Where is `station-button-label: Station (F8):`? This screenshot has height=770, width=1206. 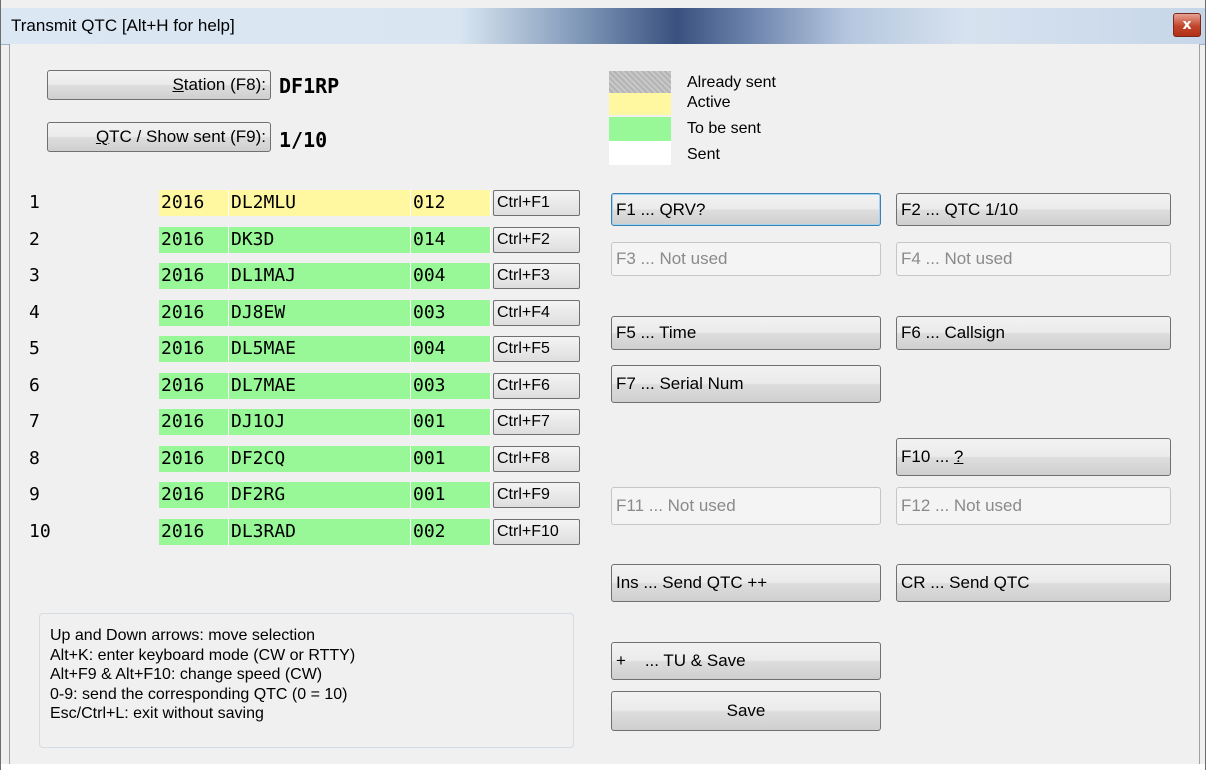 station-button-label: Station (F8): is located at coordinates (219, 84).